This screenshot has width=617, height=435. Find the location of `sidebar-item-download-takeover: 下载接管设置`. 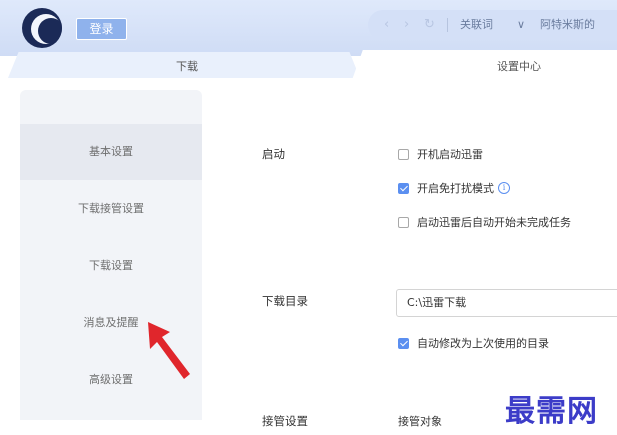

sidebar-item-download-takeover: 下载接管设置 is located at coordinates (111, 209).